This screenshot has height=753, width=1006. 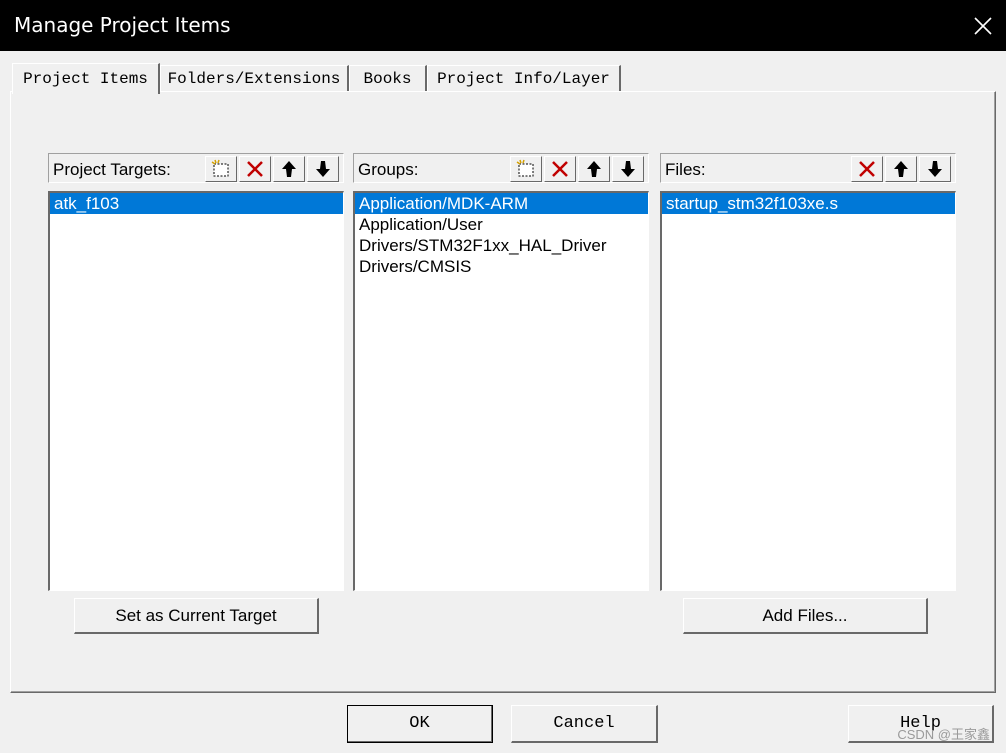 I want to click on tab-label: Books, so click(x=387, y=78).